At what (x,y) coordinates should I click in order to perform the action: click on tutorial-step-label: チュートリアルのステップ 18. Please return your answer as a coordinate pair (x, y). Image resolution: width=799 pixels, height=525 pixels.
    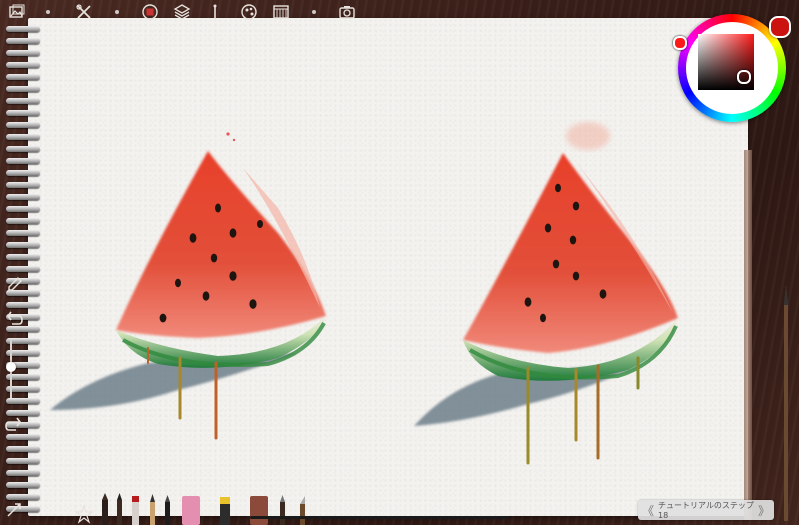
    Looking at the image, I should click on (706, 510).